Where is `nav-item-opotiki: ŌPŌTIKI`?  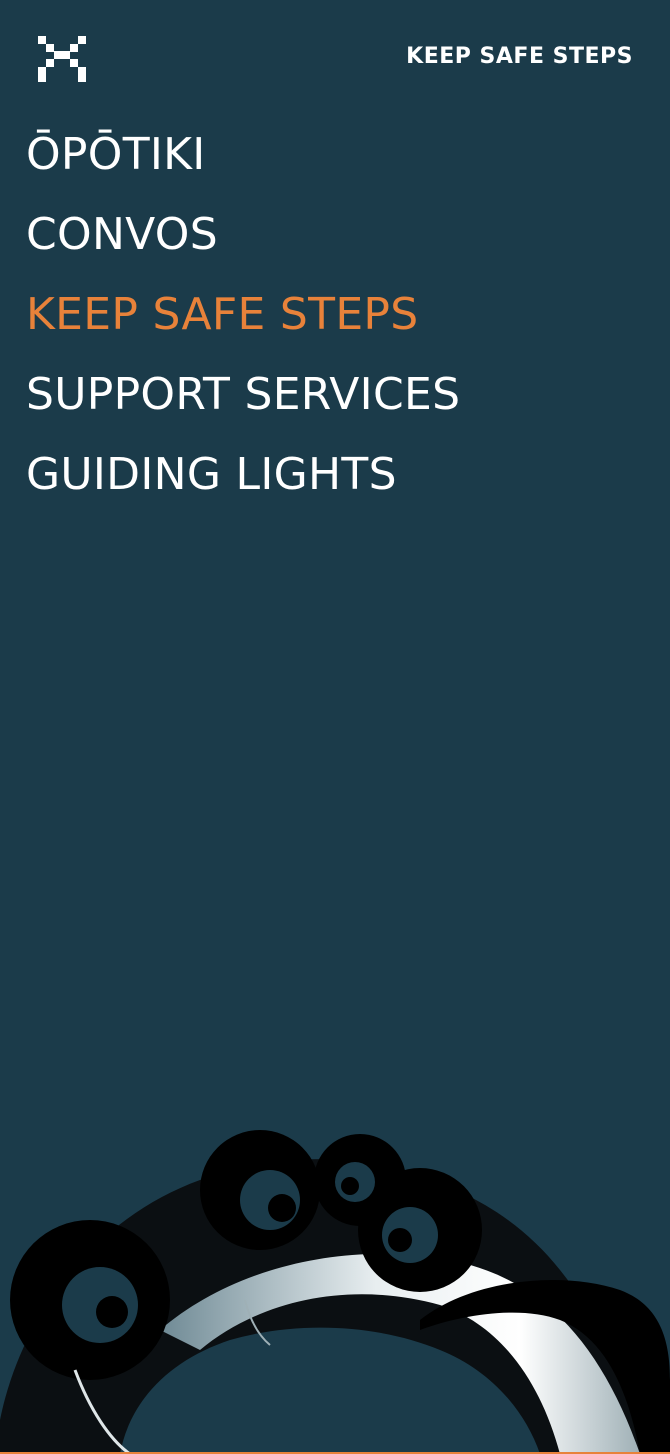
nav-item-opotiki: ŌPŌTIKI is located at coordinates (243, 155).